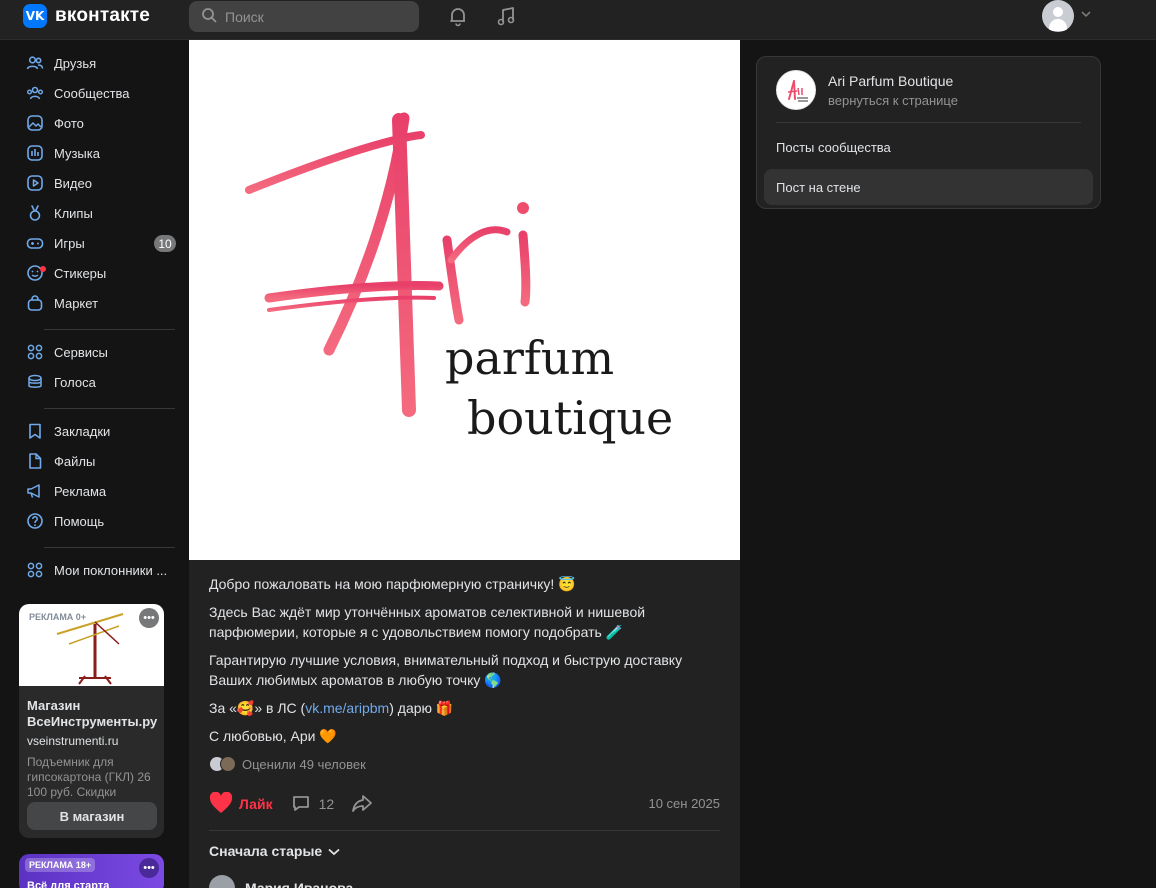  What do you see at coordinates (35, 183) in the screenshot?
I see `video-icon` at bounding box center [35, 183].